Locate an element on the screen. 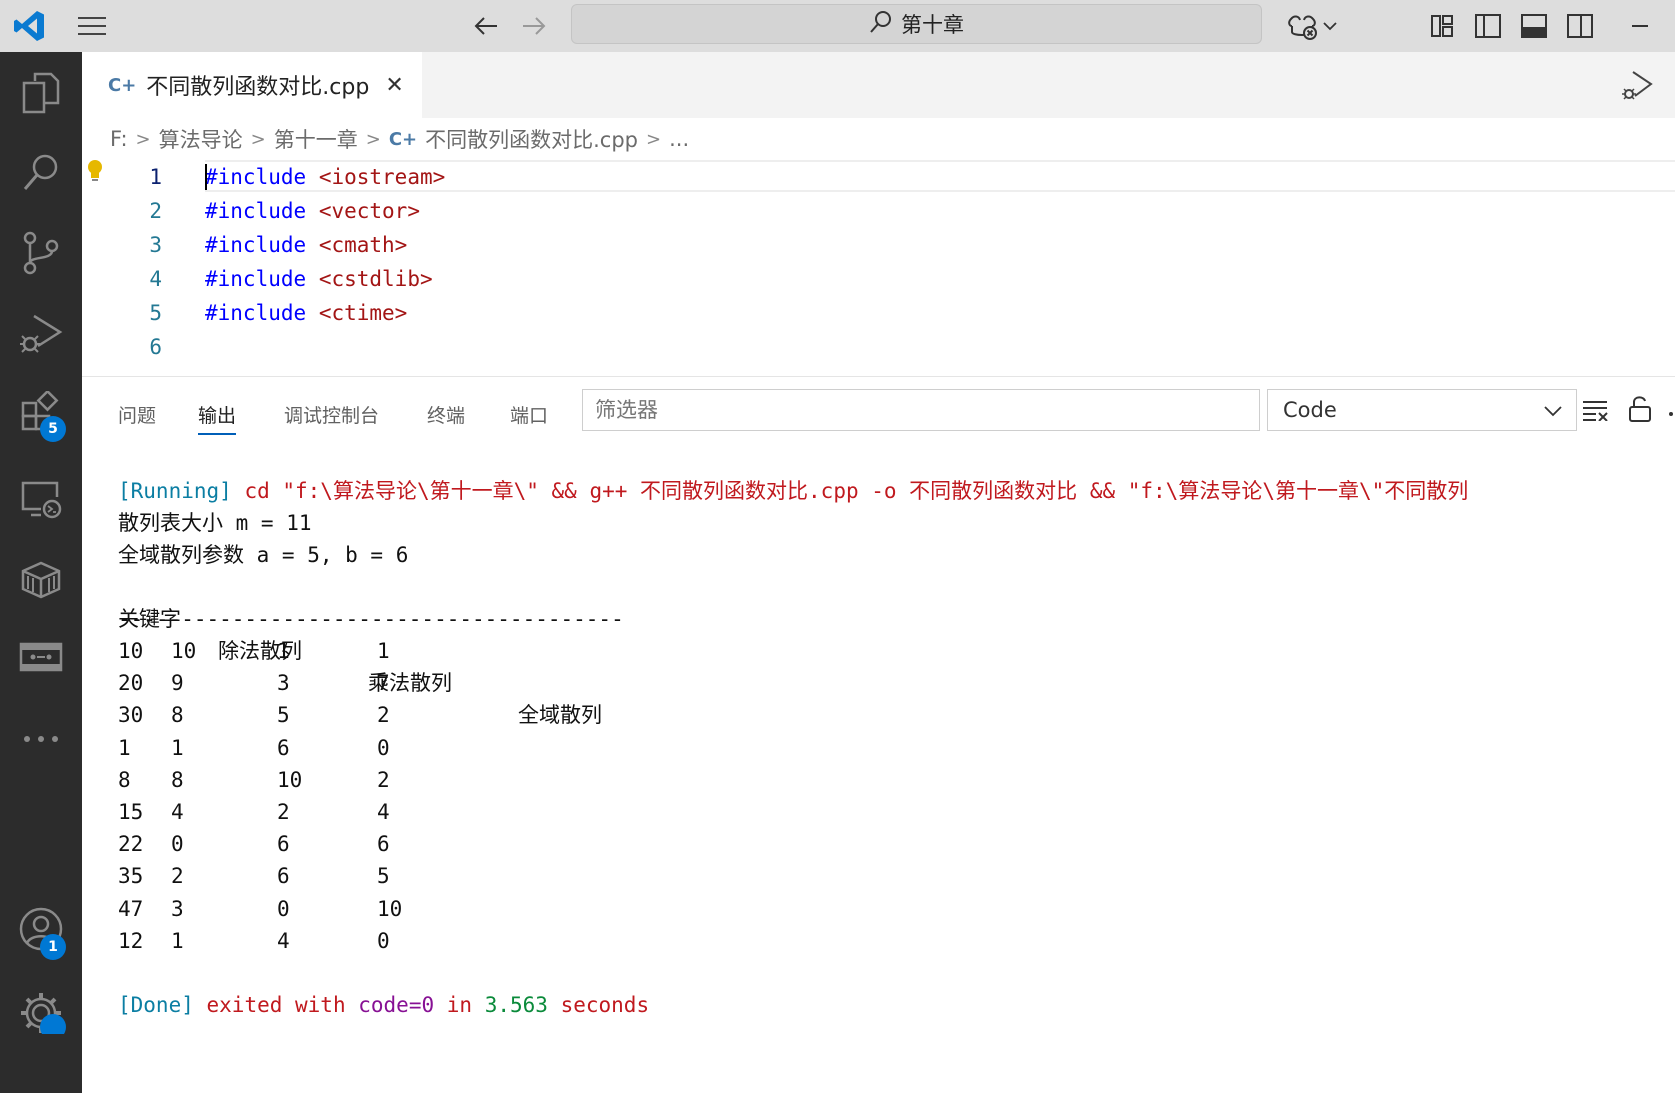  breadcrumb-drive: F: is located at coordinates (119, 139).